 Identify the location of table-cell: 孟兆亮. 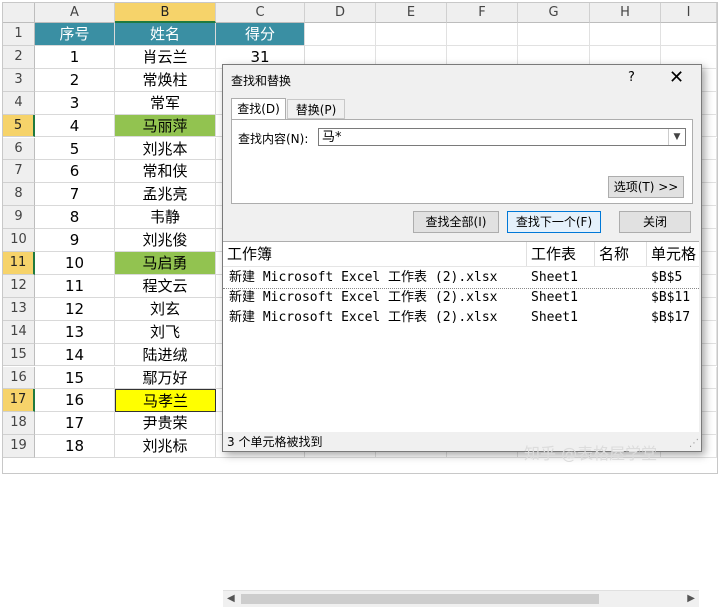
(165, 195).